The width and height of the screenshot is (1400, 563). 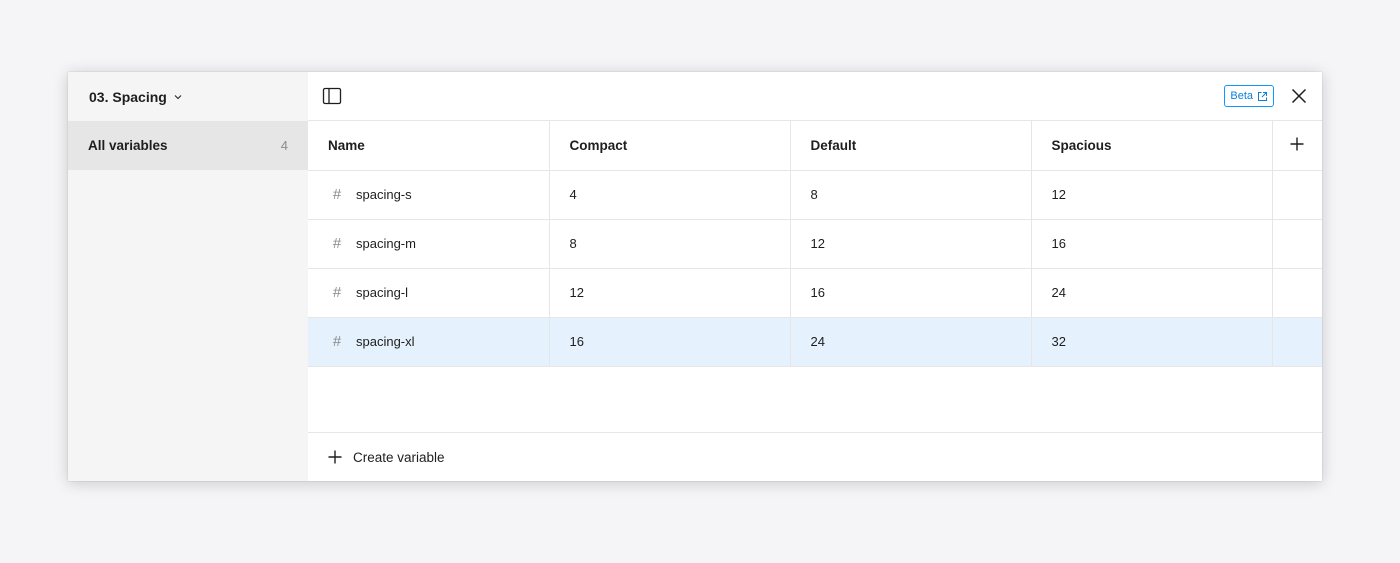 I want to click on collection-name: 03. Spacing, so click(x=128, y=96).